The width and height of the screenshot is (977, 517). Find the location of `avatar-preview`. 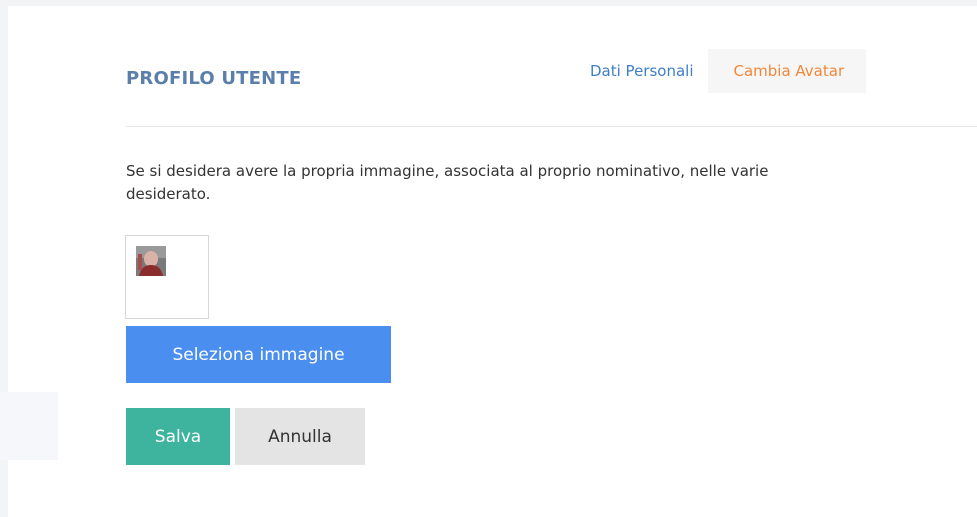

avatar-preview is located at coordinates (167, 277).